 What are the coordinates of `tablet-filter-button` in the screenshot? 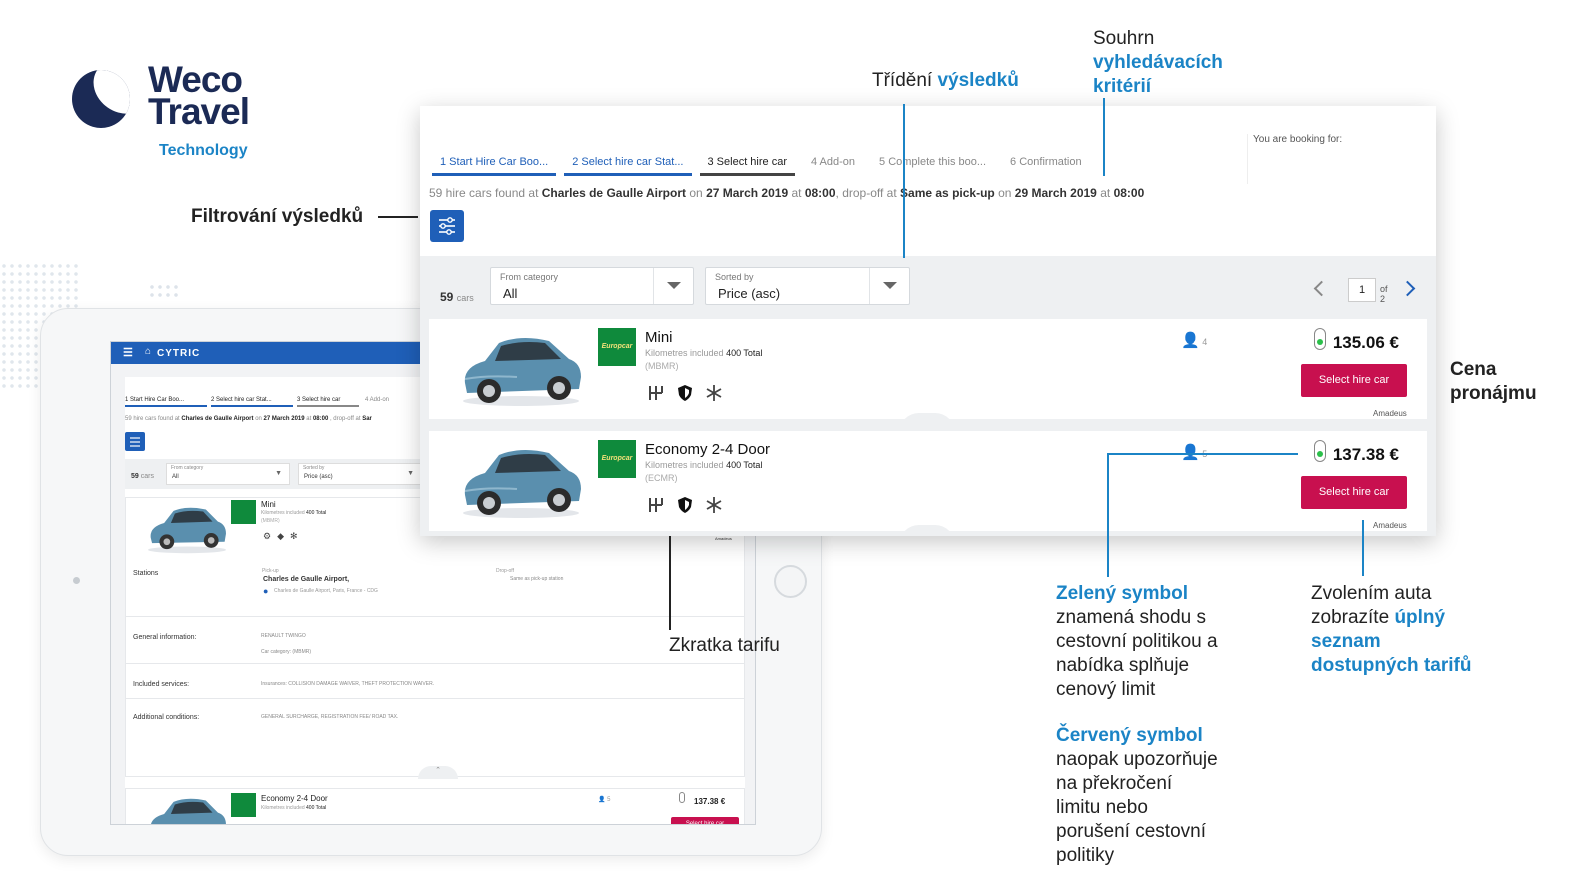 It's located at (135, 441).